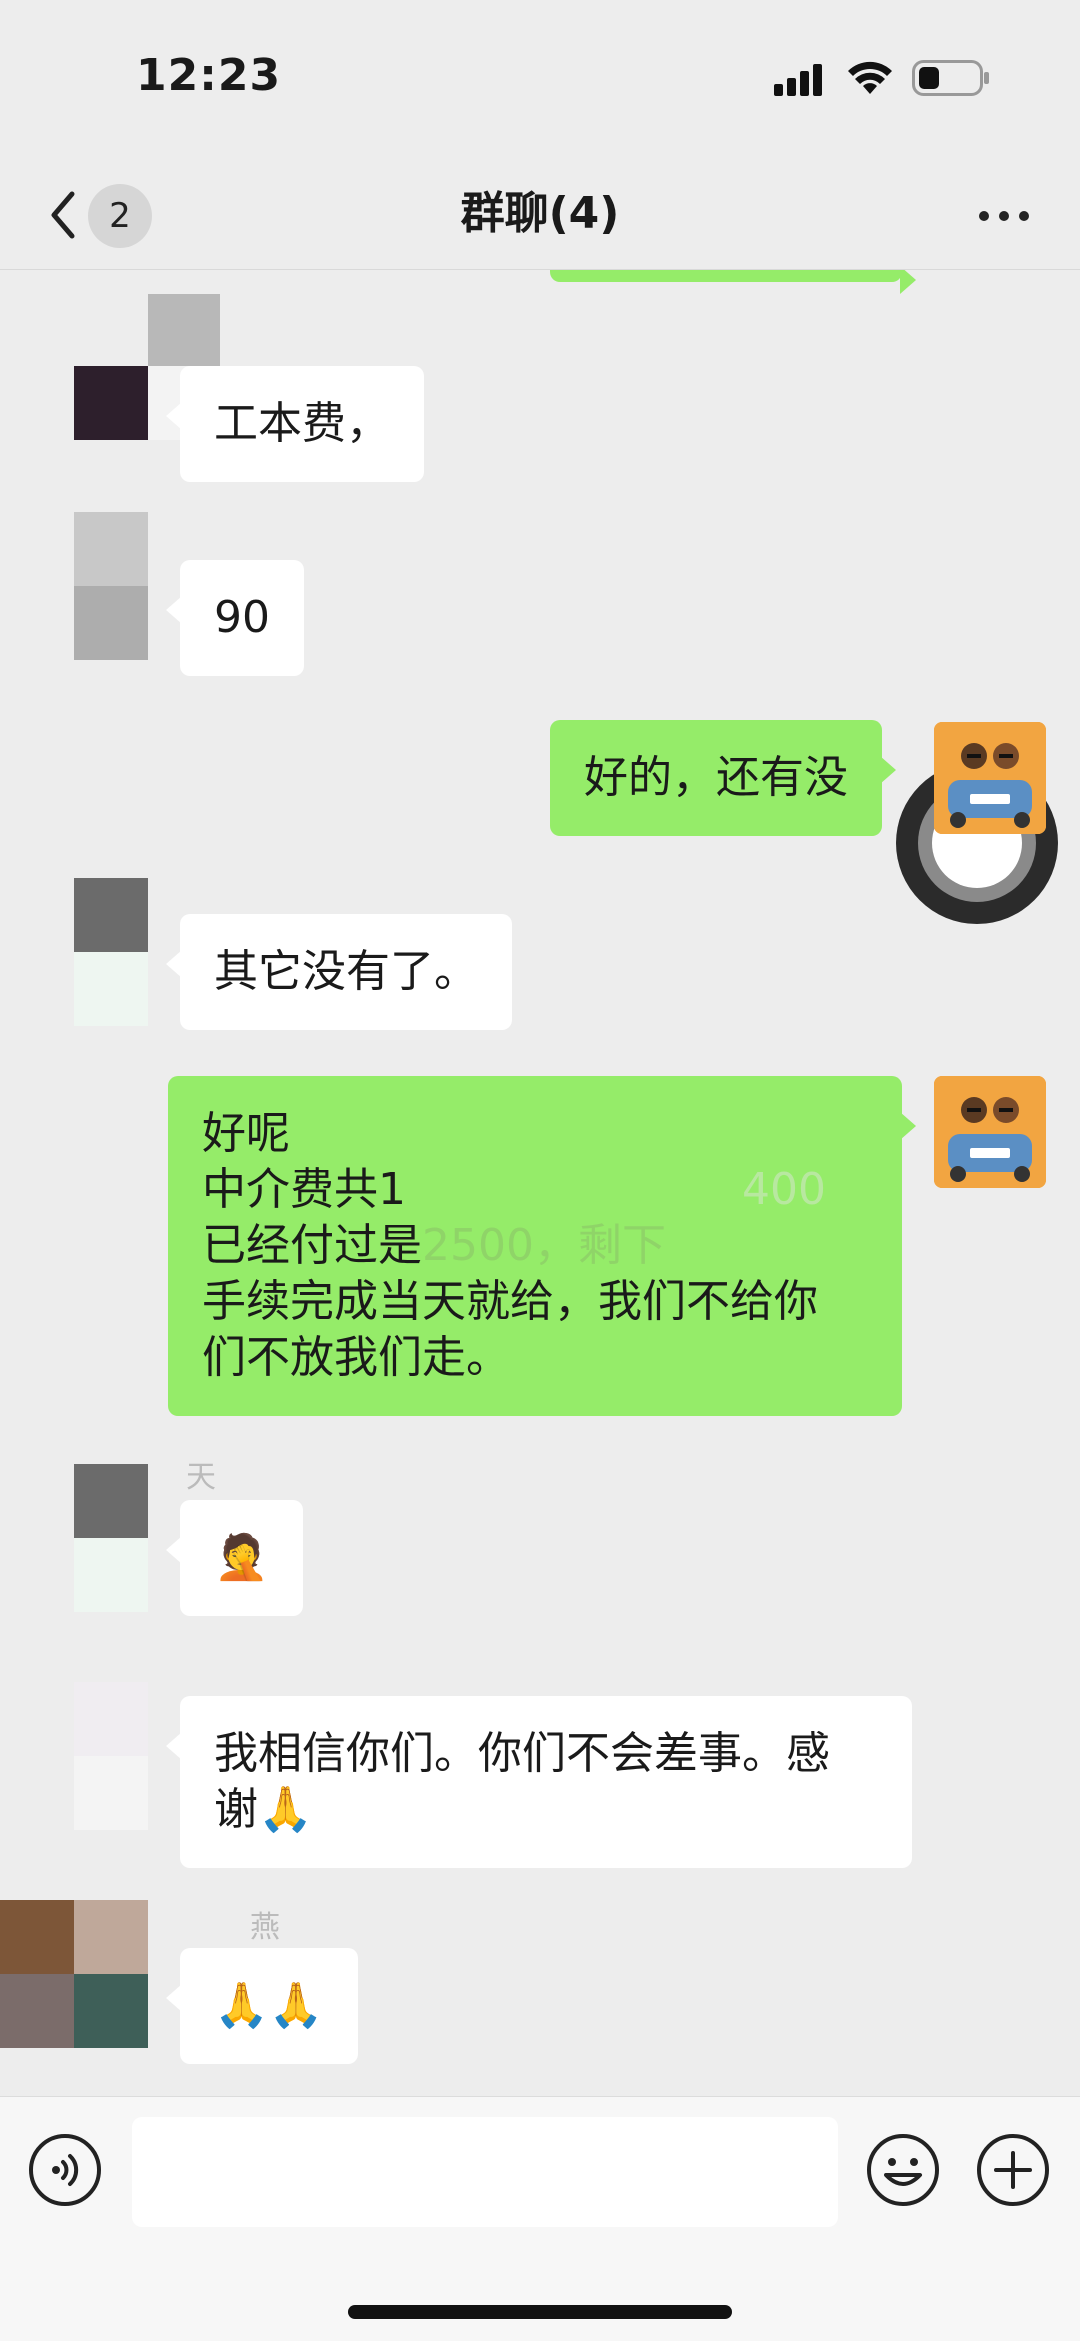 The image size is (1080, 2341). I want to click on message-bubble: 工本费，, so click(295, 424).